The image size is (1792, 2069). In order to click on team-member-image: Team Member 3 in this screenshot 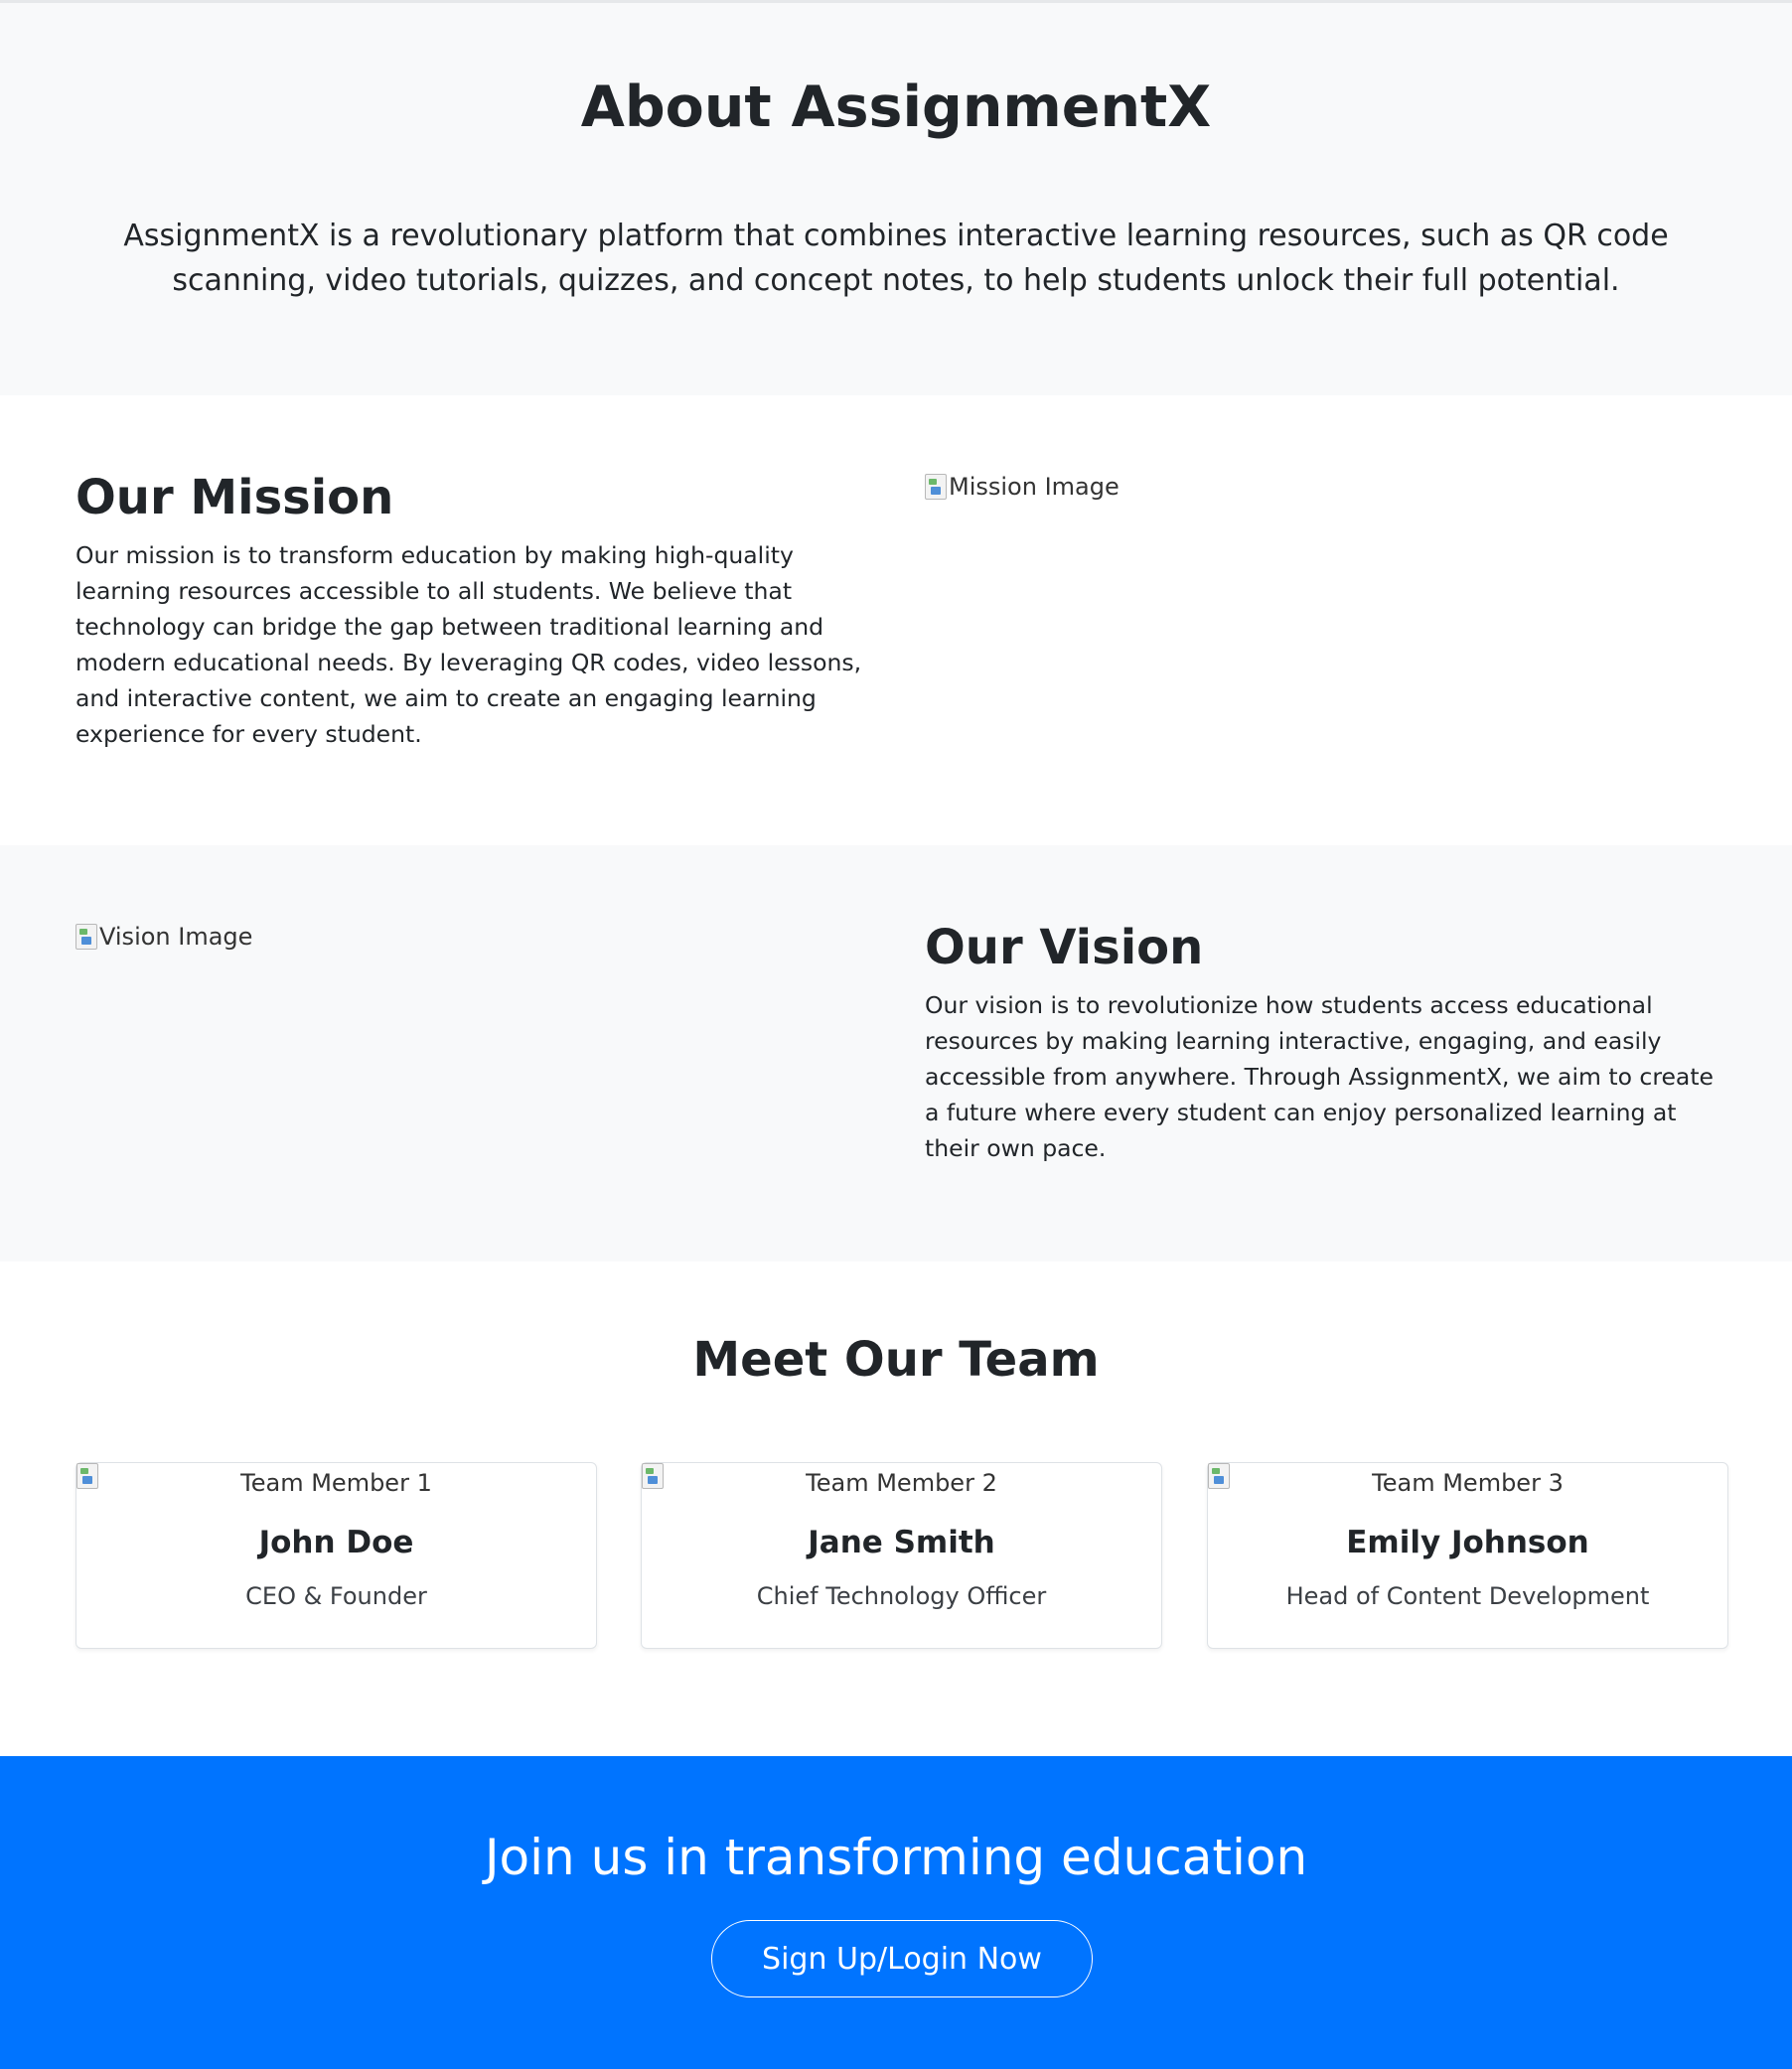, I will do `click(1468, 1483)`.